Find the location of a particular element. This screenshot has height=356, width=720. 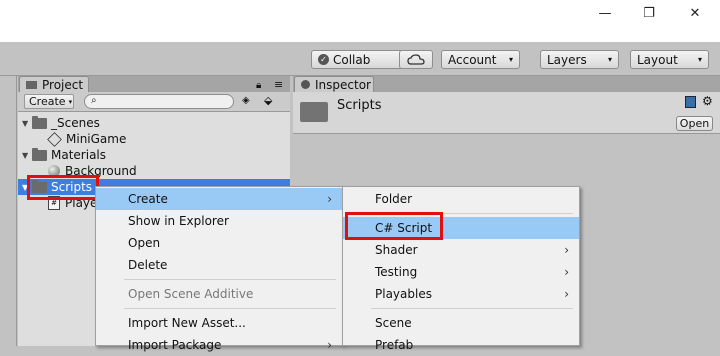

layout-label: Layout is located at coordinates (657, 59).